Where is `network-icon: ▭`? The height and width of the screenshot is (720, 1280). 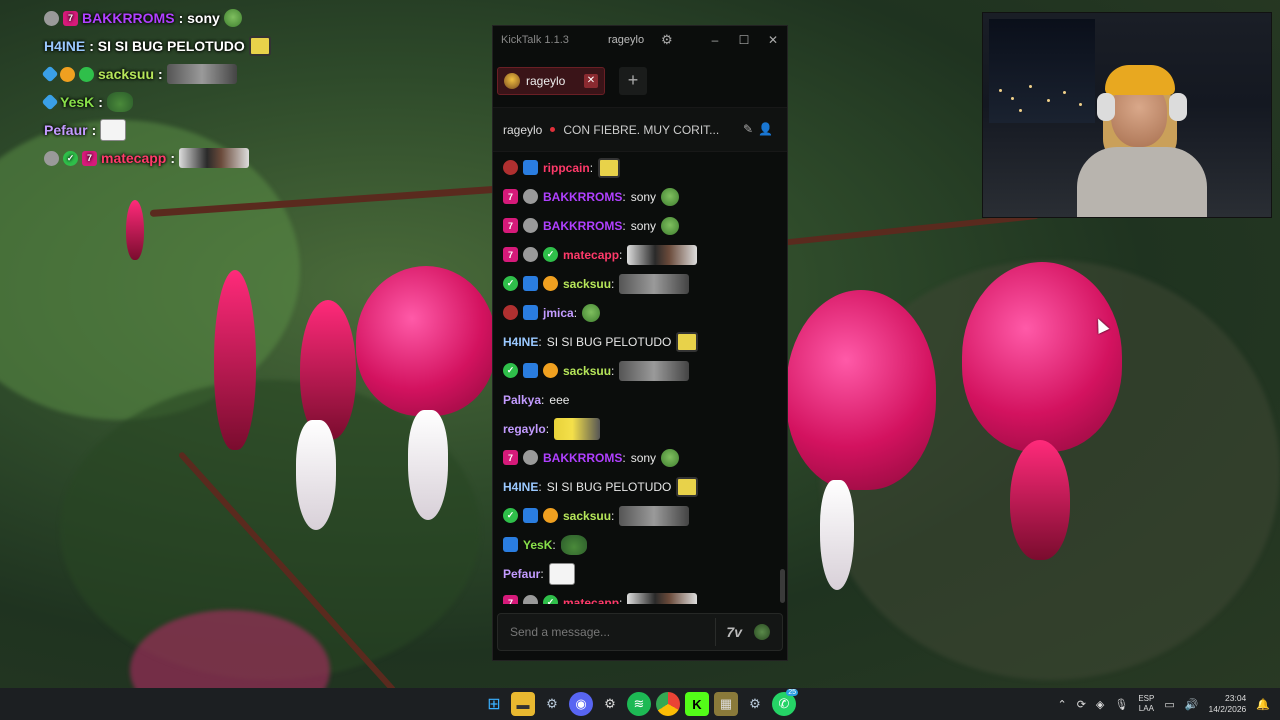 network-icon: ▭ is located at coordinates (1169, 704).